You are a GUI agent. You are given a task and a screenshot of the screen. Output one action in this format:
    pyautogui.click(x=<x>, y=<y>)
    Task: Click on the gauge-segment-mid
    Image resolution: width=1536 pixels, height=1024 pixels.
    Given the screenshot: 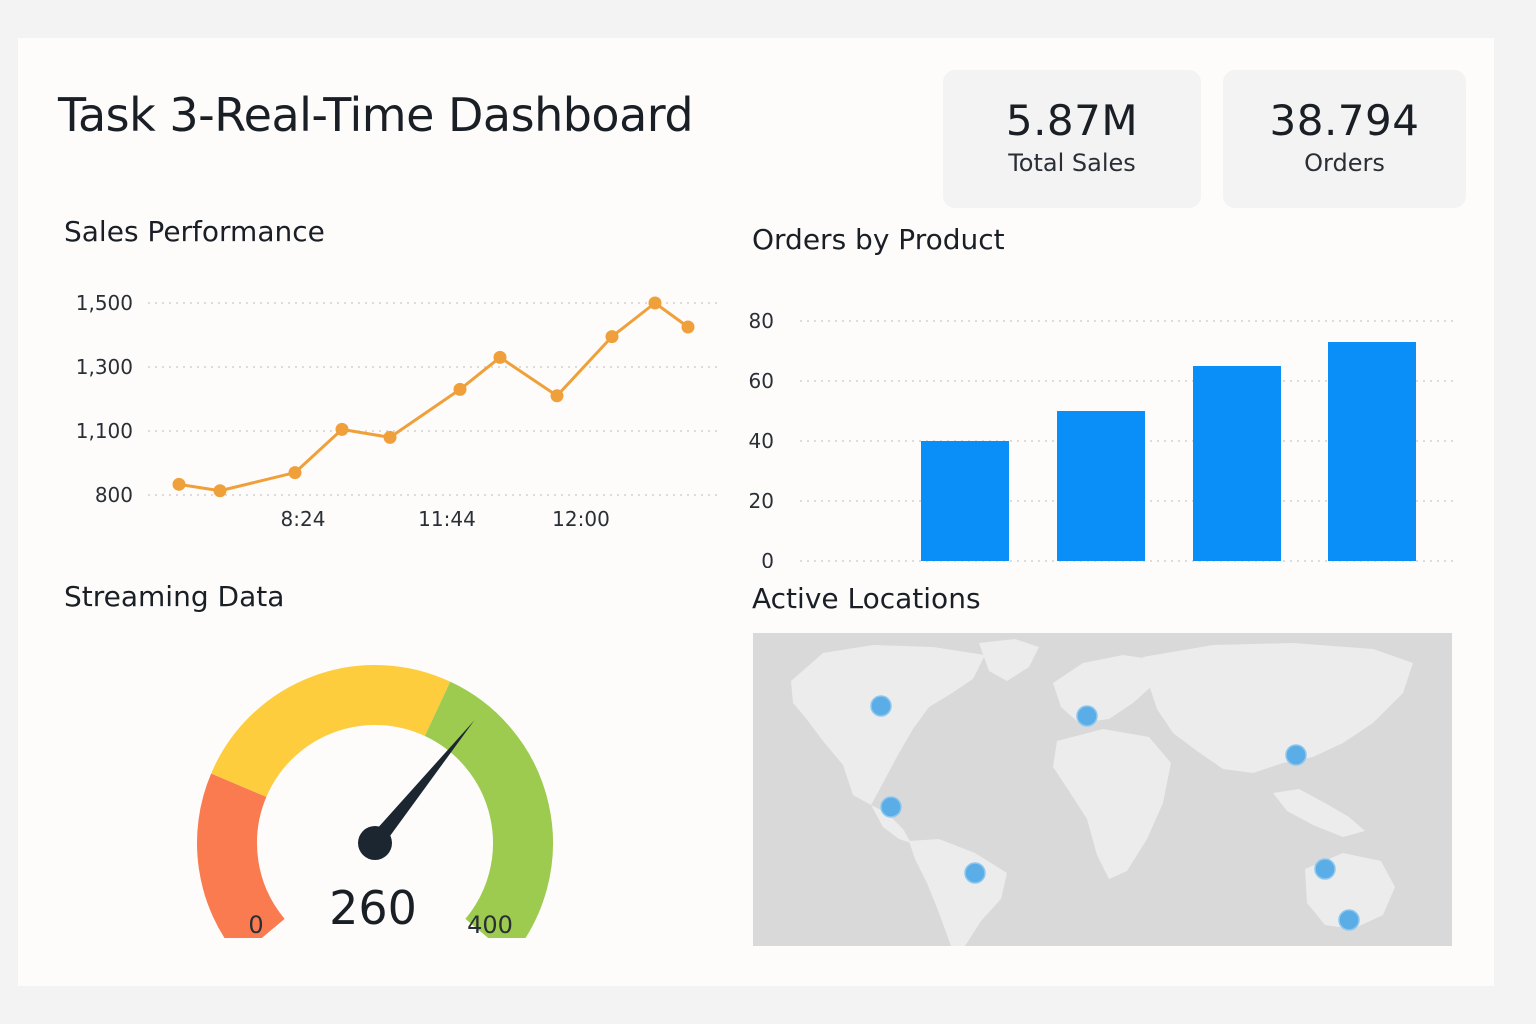 What is the action you would take?
    pyautogui.click(x=331, y=731)
    